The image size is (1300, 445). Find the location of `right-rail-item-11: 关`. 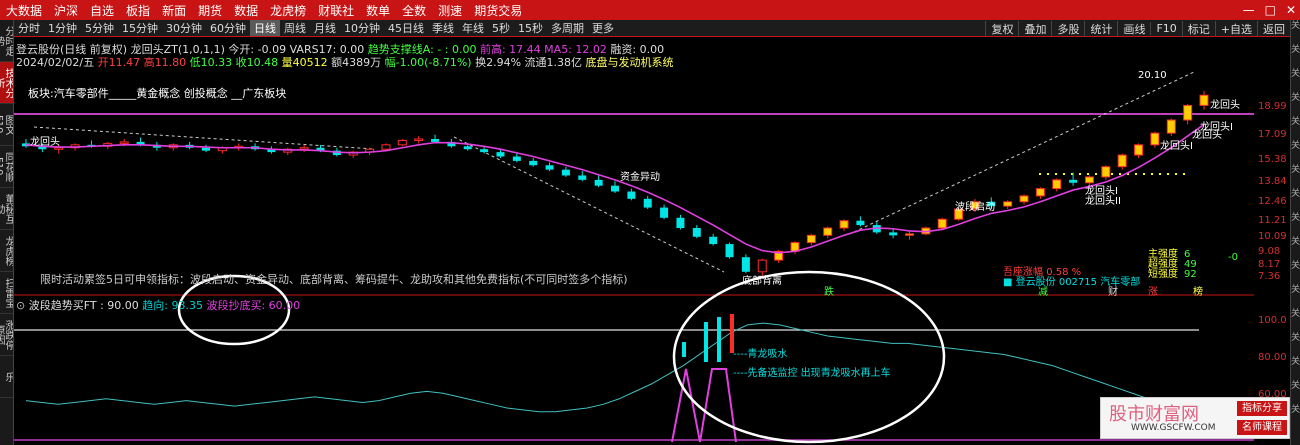

right-rail-item-11: 关 is located at coordinates (1295, 296).